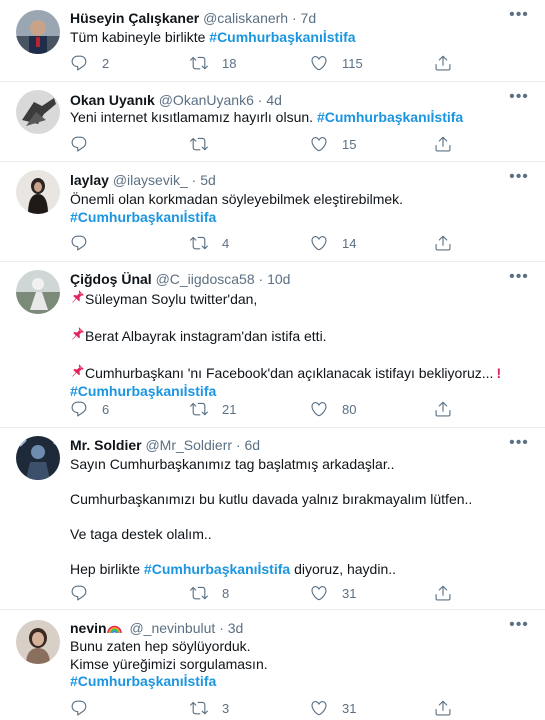 The width and height of the screenshot is (545, 720). Describe the element at coordinates (89, 180) in the screenshot. I see `display-name: laylay` at that location.